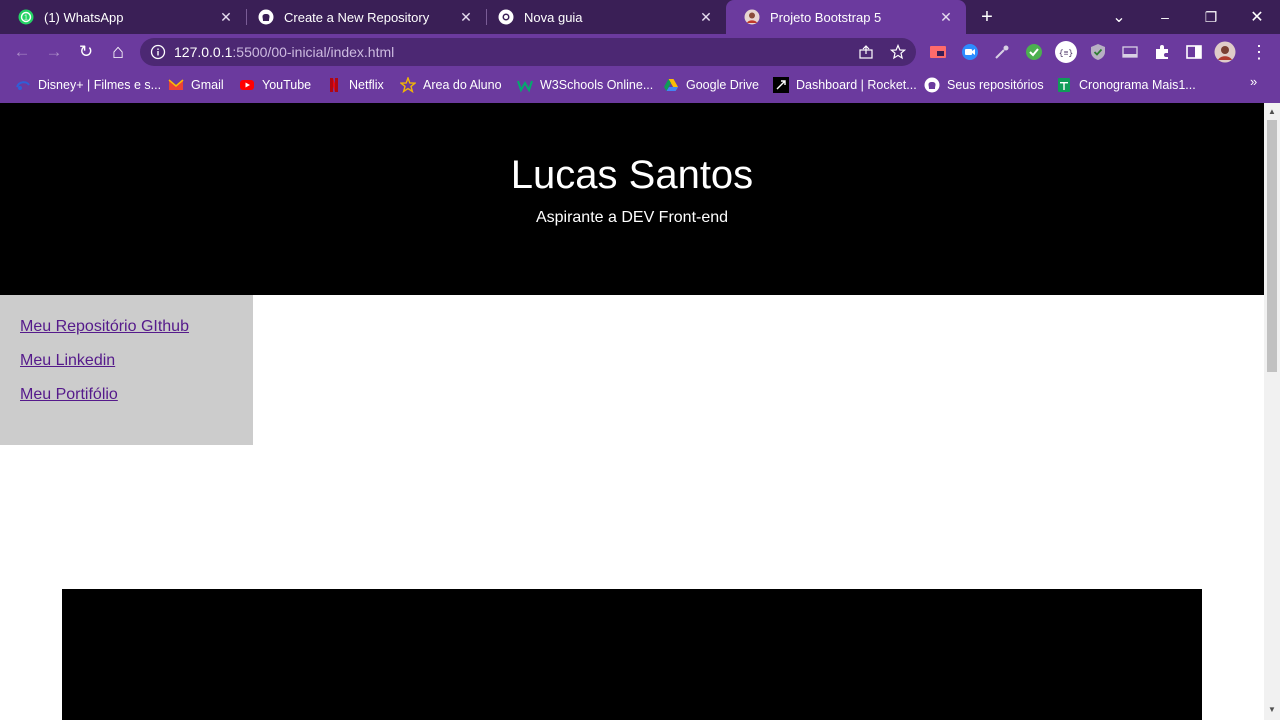  Describe the element at coordinates (938, 52) in the screenshot. I see `cast-extension-icon` at that location.